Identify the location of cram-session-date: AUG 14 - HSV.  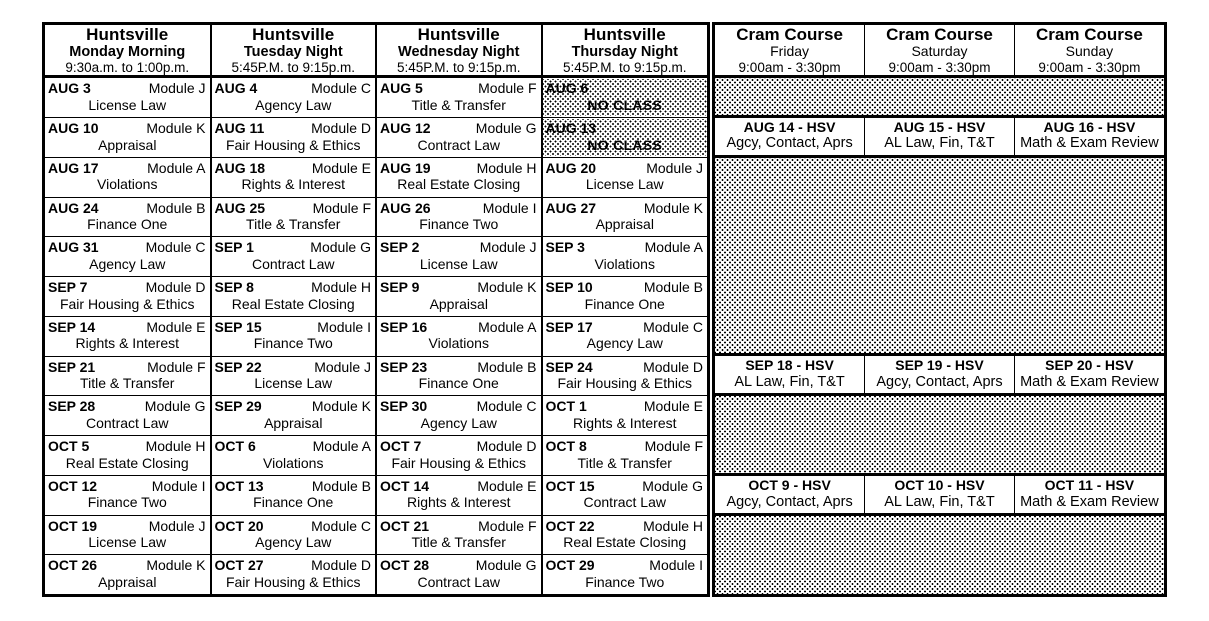
(789, 126).